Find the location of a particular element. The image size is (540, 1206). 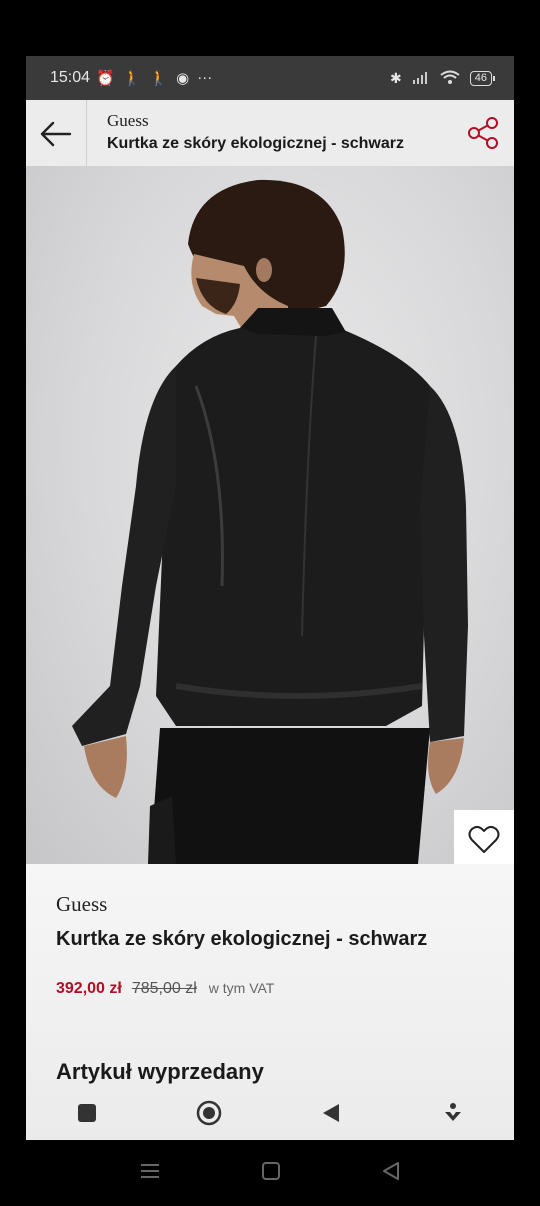

vat-note: w tym VAT is located at coordinates (241, 988).